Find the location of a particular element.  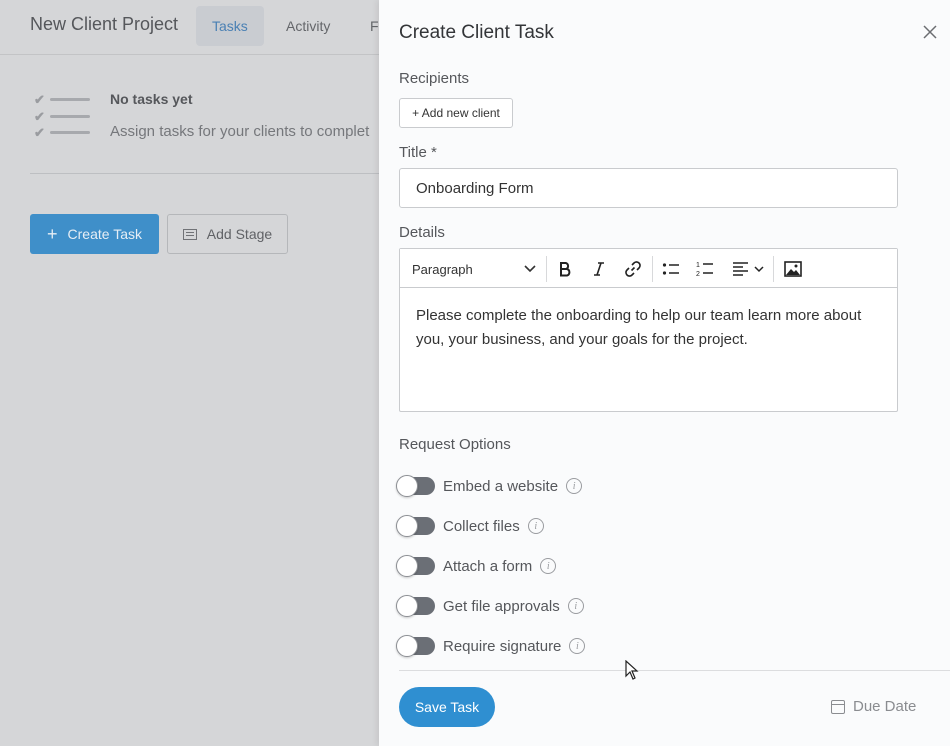

file-approvals-toggle is located at coordinates (415, 606).